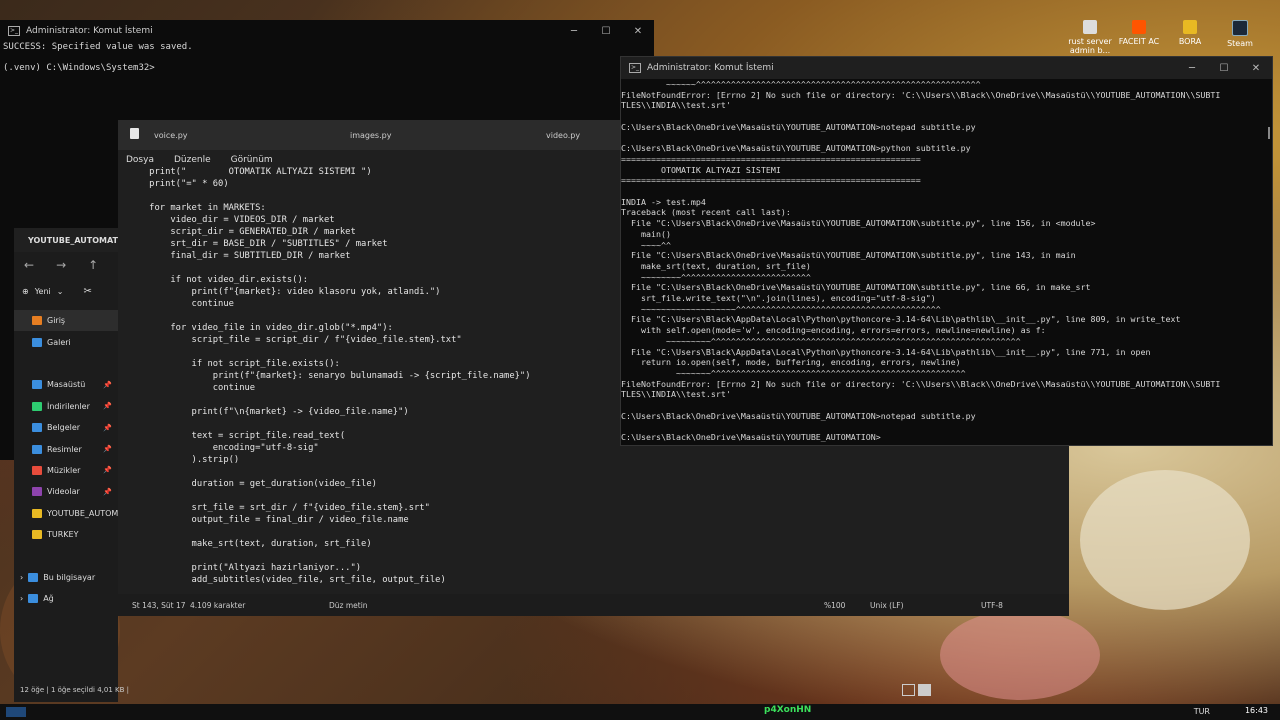 The height and width of the screenshot is (720, 1280). Describe the element at coordinates (1202, 711) in the screenshot. I see `language-indicator: TUR` at that location.